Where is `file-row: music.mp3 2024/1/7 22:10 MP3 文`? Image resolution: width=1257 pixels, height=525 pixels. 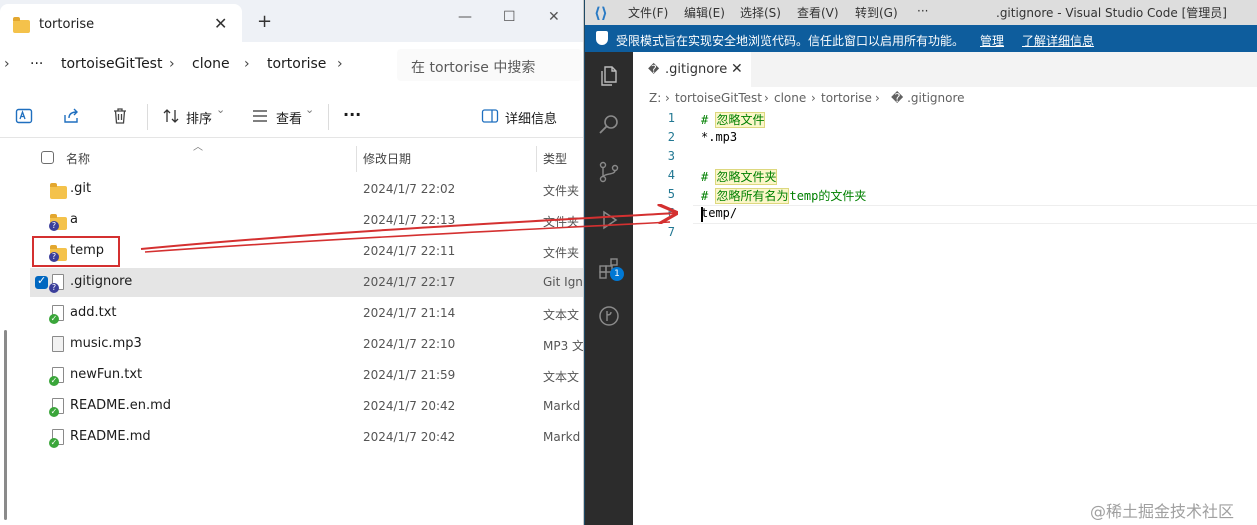
file-row: music.mp3 2024/1/7 22:10 MP3 文 is located at coordinates (306, 344).